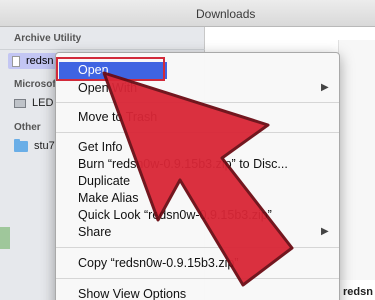  I want to click on menu-item-get-info: Get Info, so click(100, 147).